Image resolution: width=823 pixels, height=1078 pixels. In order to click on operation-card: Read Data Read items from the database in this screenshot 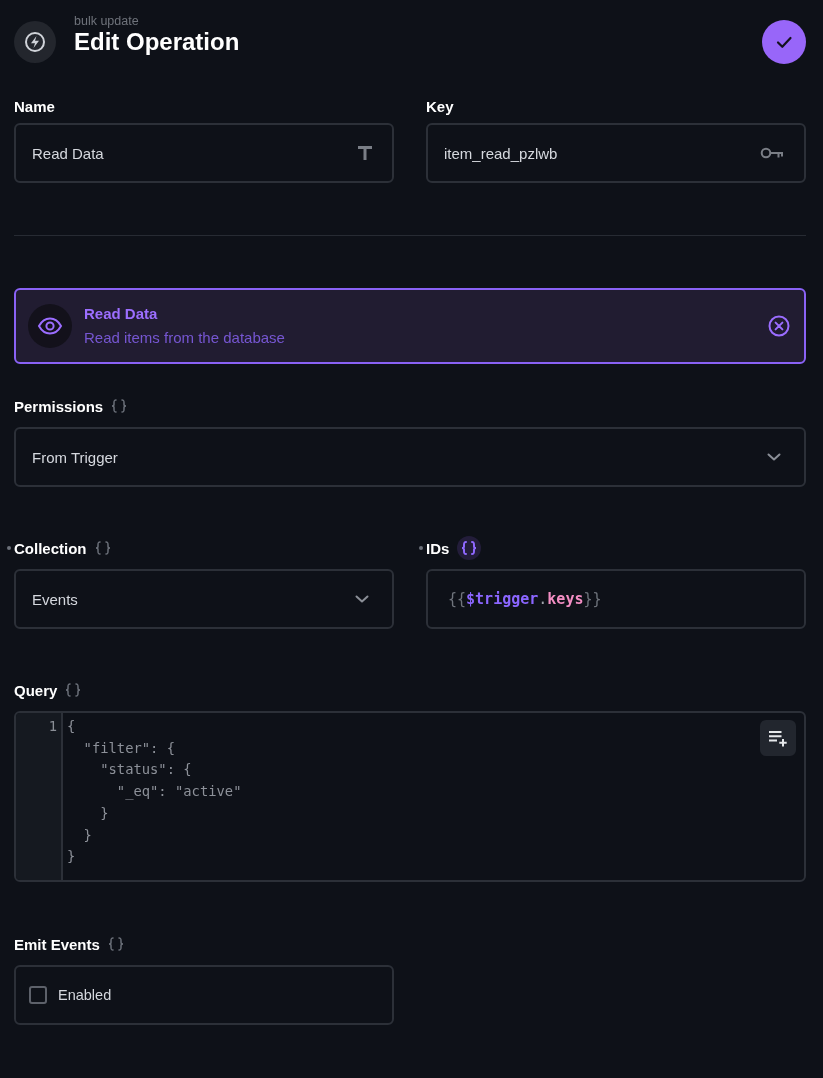, I will do `click(410, 326)`.